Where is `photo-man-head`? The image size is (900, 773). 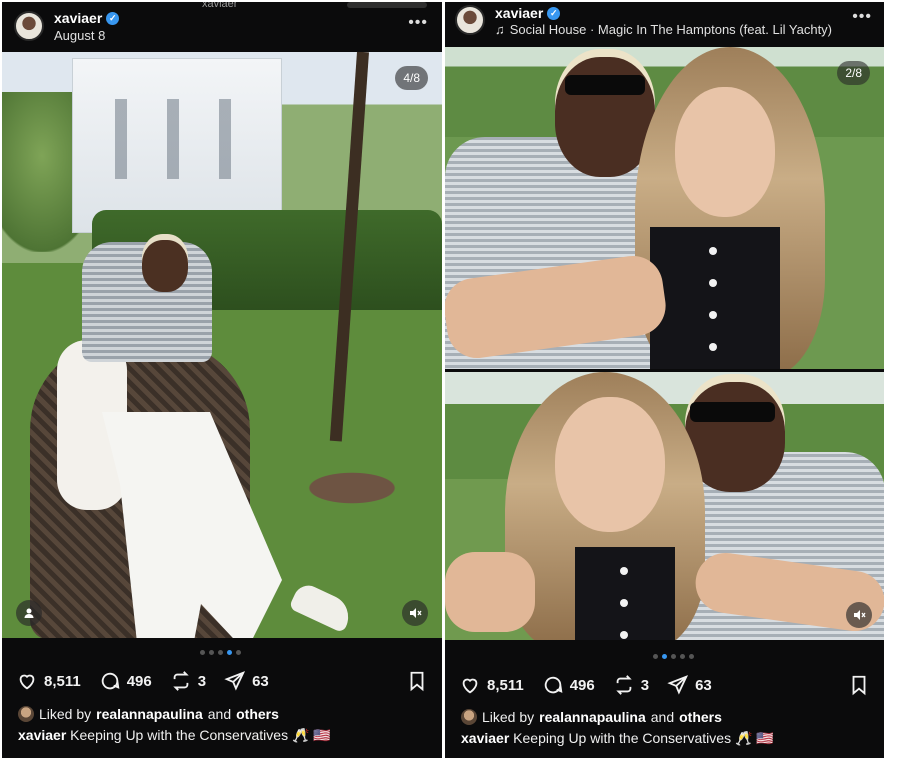
photo-man-head is located at coordinates (165, 266).